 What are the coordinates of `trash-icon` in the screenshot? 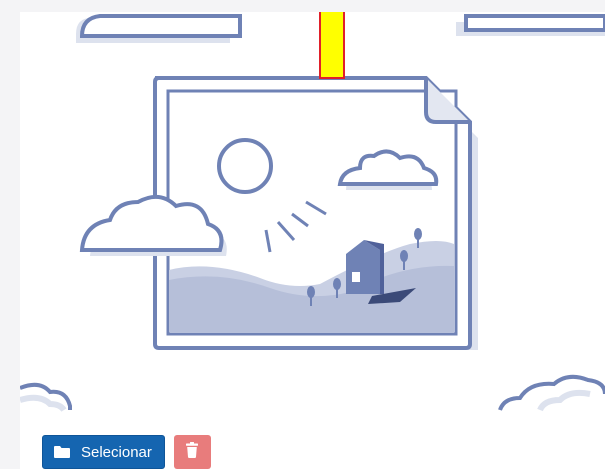 It's located at (192, 452).